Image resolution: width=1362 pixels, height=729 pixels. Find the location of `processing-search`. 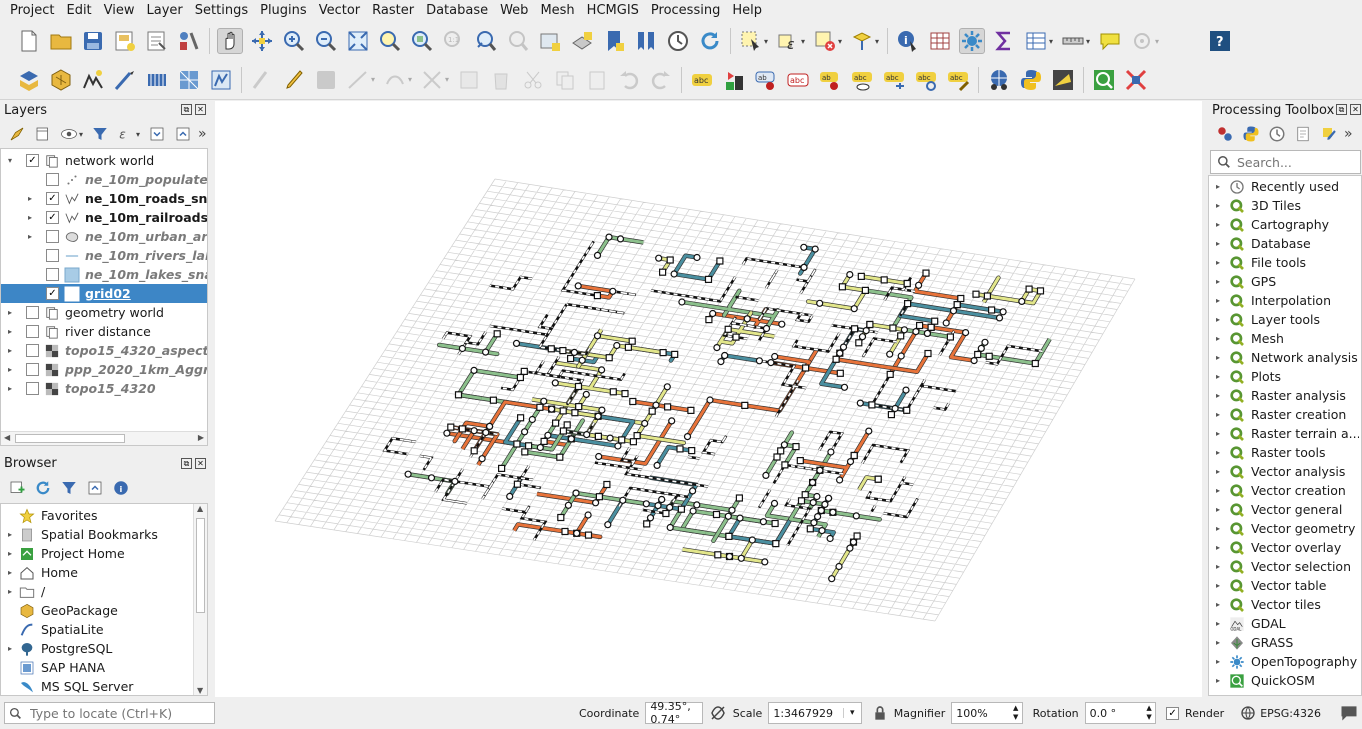

processing-search is located at coordinates (1285, 162).